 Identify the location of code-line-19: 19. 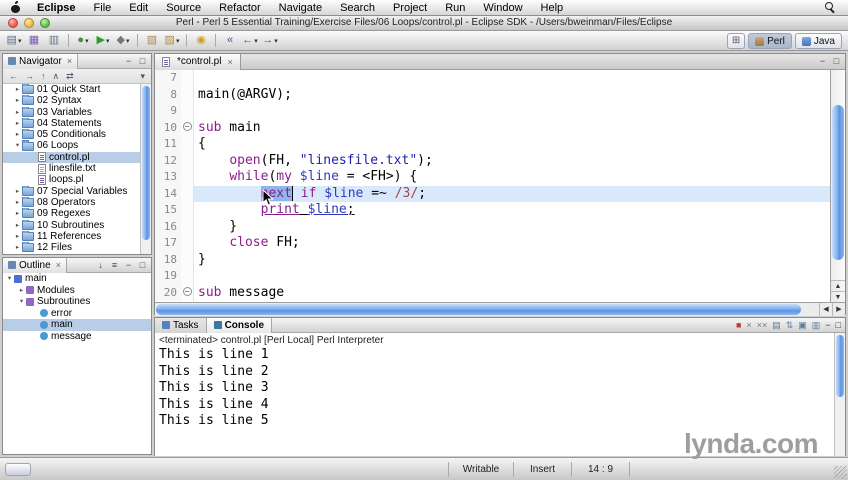
(492, 276).